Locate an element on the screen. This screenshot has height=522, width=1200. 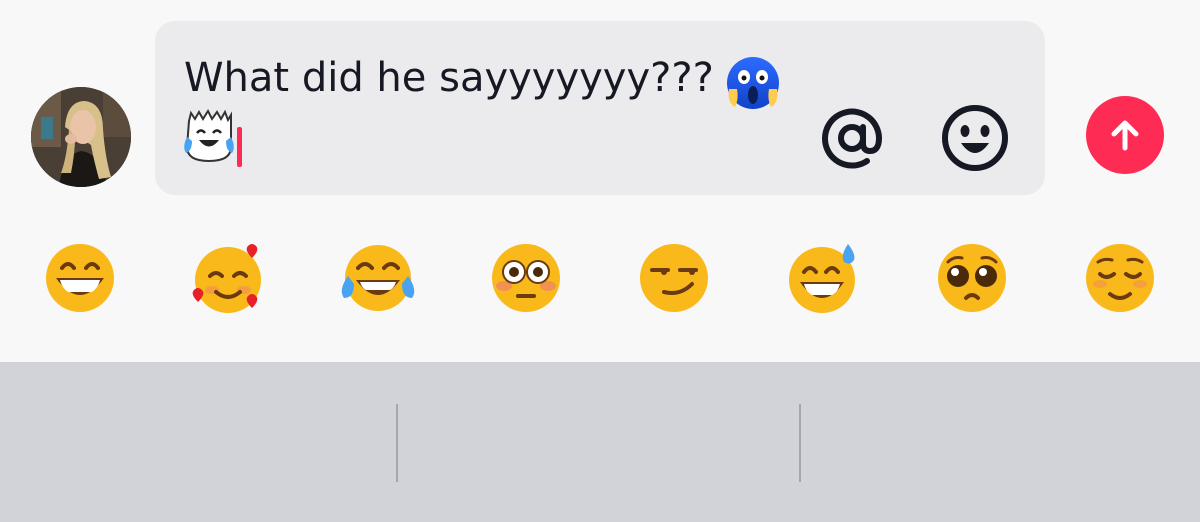
smiling-face-with-hearts-icon is located at coordinates (226, 278).